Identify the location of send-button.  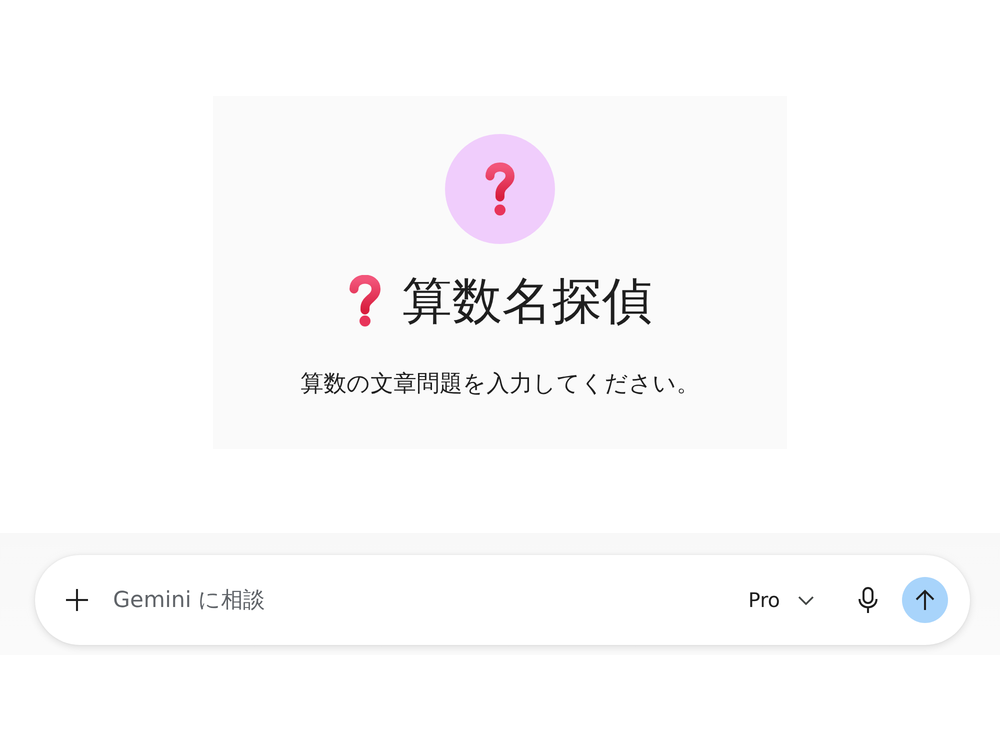
(925, 600).